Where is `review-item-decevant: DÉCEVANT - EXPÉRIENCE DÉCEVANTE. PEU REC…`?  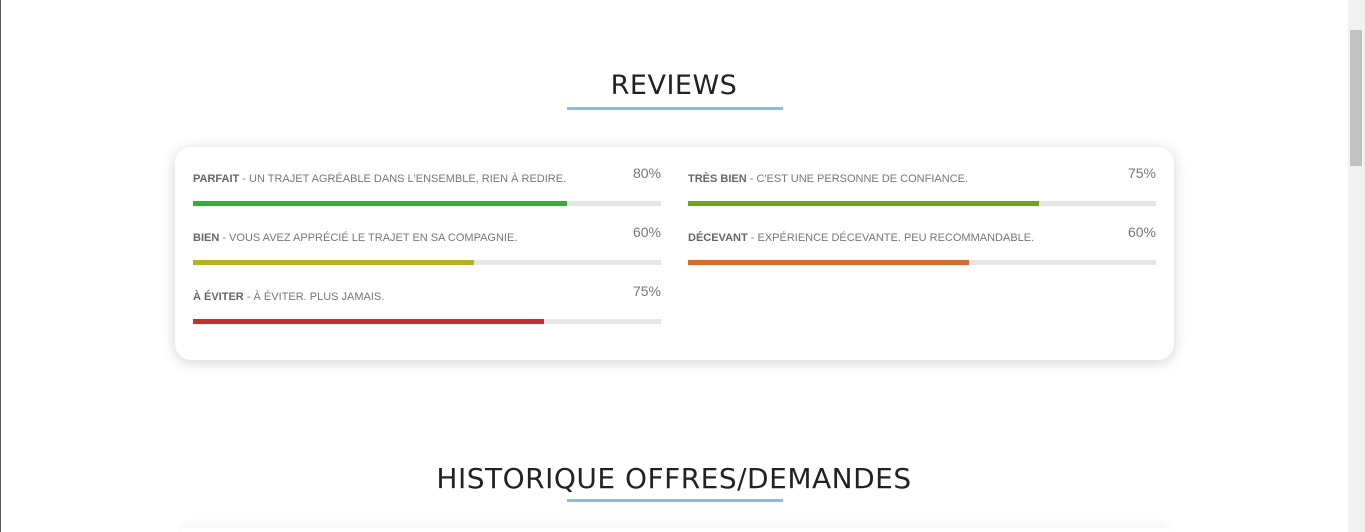
review-item-decevant: DÉCEVANT - EXPÉRIENCE DÉCEVANTE. PEU REC… is located at coordinates (922, 235).